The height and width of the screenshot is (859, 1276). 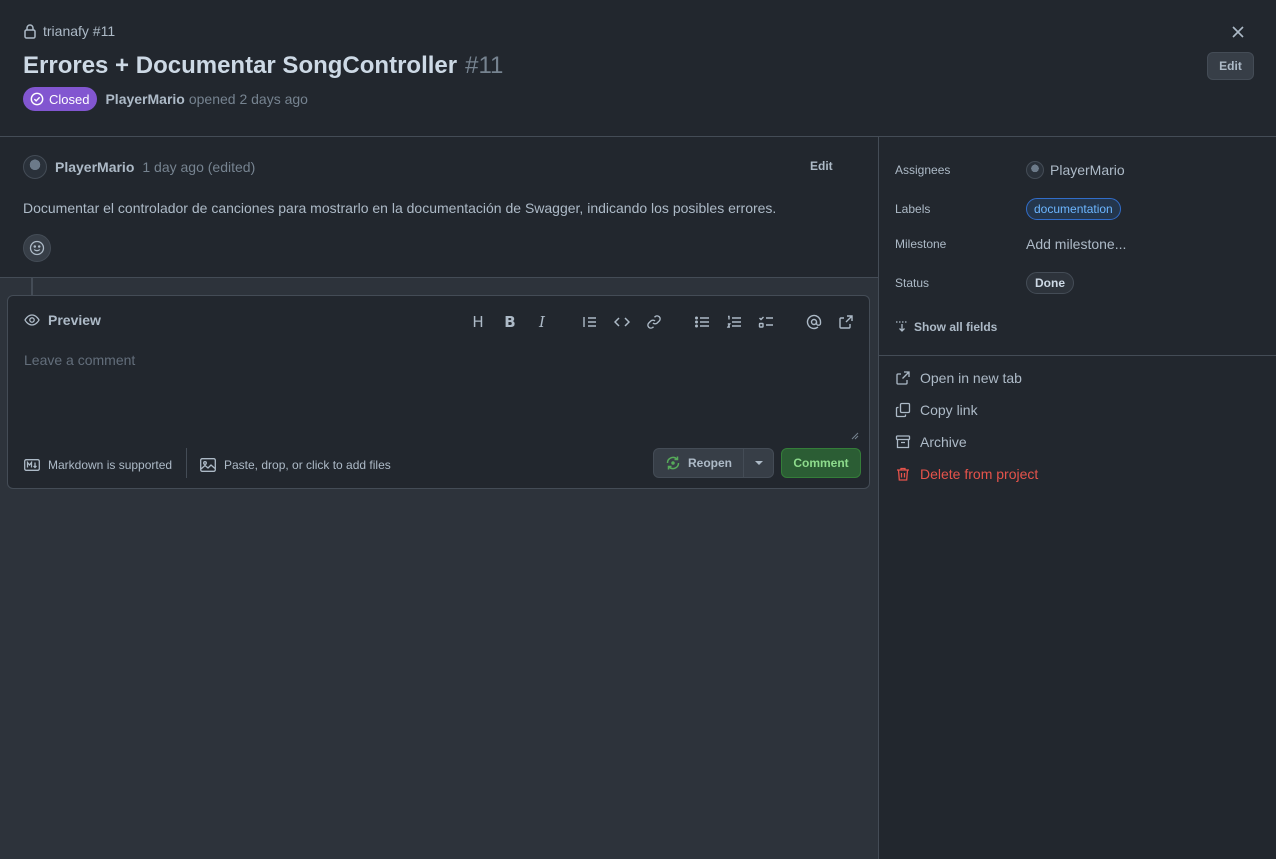 I want to click on field-label: Assignees, so click(x=923, y=170).